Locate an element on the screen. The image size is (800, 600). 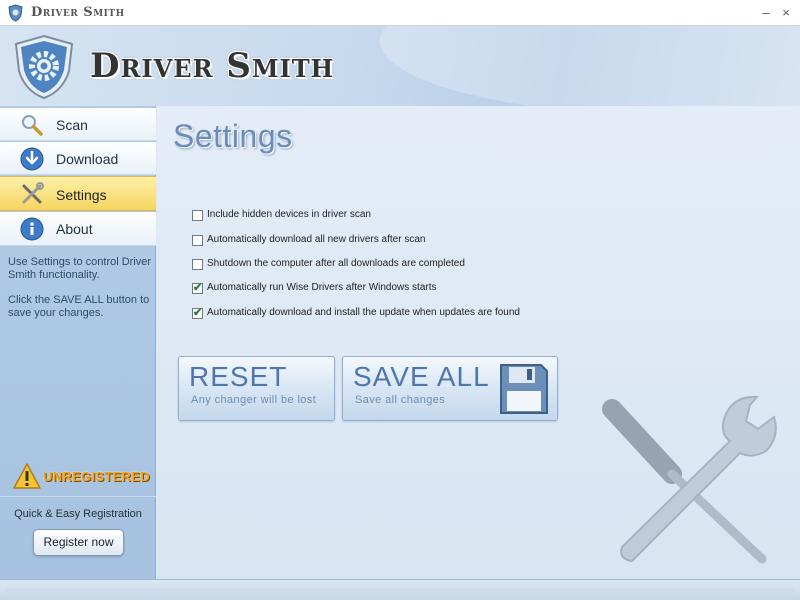
register-now-button: Register now is located at coordinates (78, 542).